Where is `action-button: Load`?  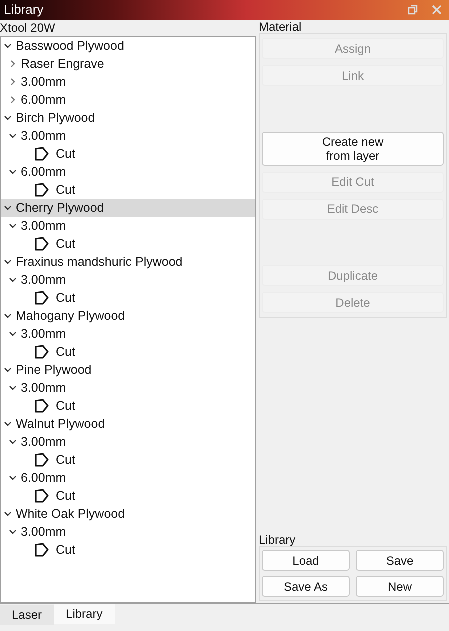 action-button: Load is located at coordinates (306, 560).